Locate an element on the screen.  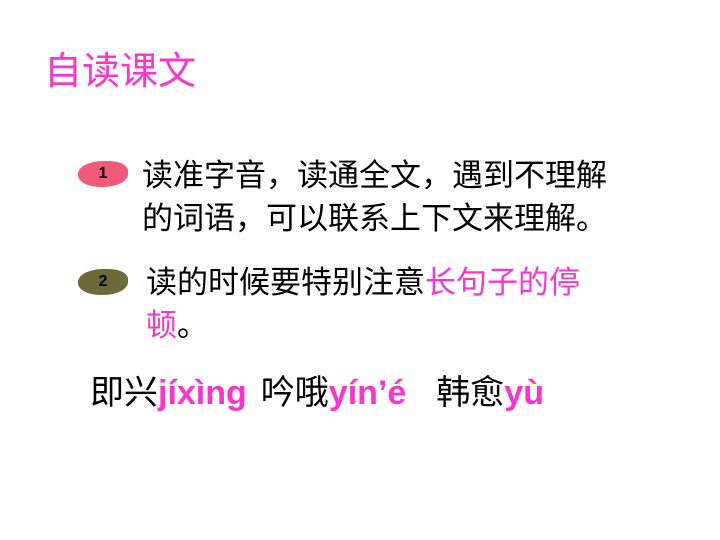
number-badge-2-label: 2 is located at coordinates (103, 281).